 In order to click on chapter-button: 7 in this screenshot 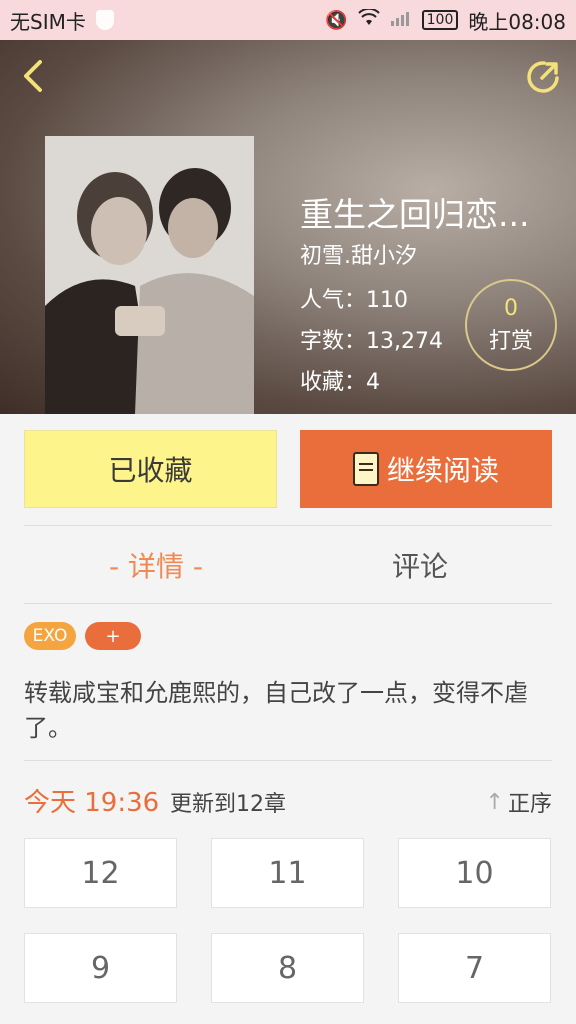, I will do `click(474, 968)`.